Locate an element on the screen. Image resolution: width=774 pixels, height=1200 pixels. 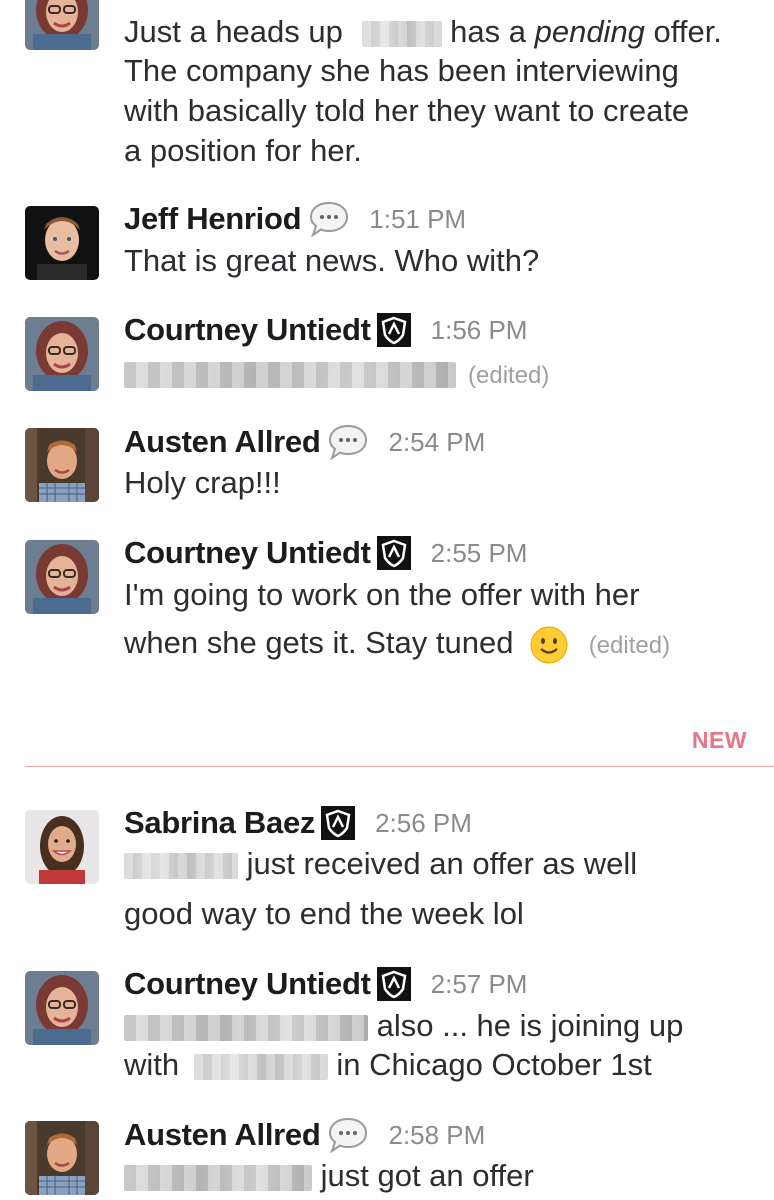
message-text-segment: offer. is located at coordinates (683, 31).